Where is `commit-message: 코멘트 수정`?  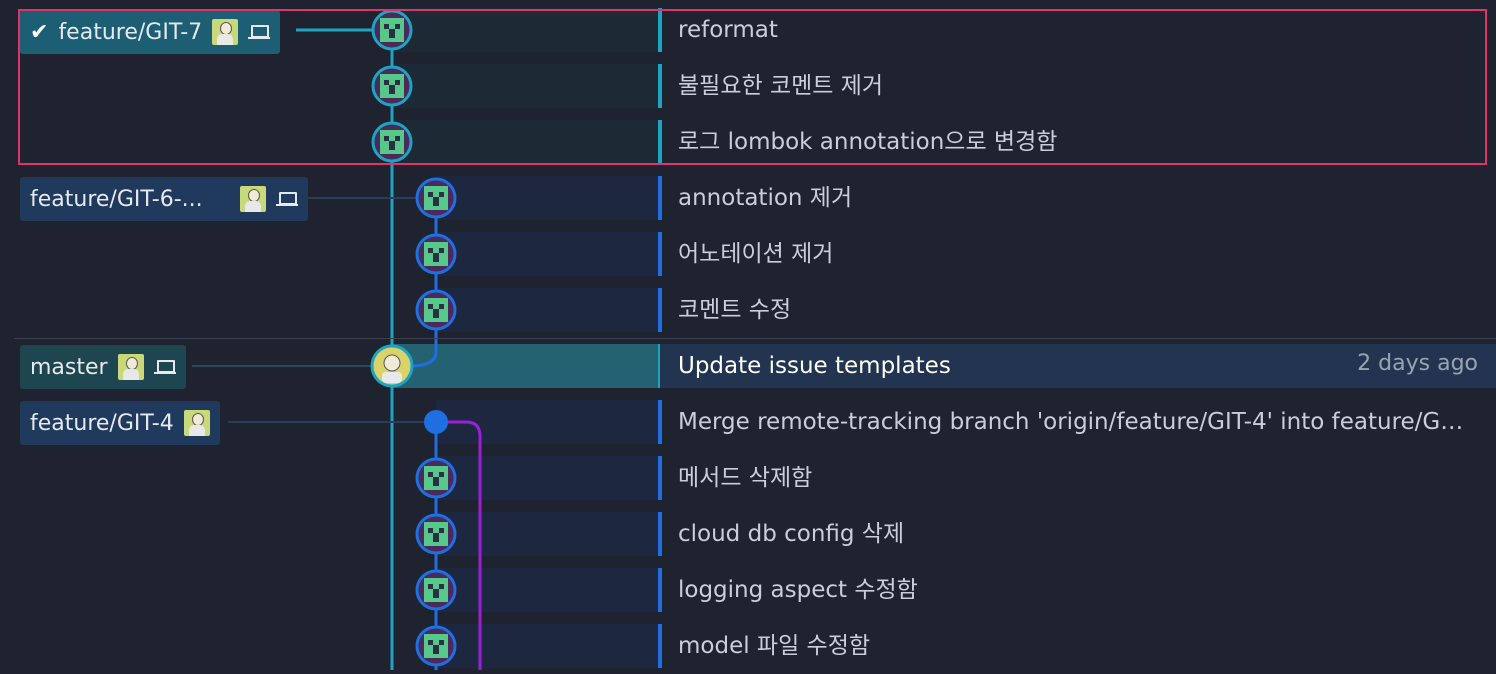 commit-message: 코멘트 수정 is located at coordinates (735, 310).